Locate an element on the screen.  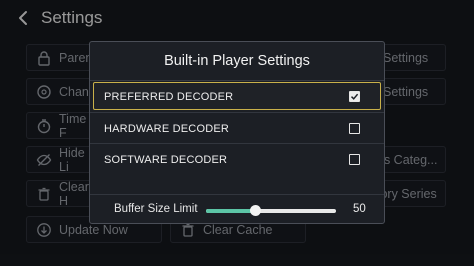
option-label: PREFERRED DECODER is located at coordinates (169, 97).